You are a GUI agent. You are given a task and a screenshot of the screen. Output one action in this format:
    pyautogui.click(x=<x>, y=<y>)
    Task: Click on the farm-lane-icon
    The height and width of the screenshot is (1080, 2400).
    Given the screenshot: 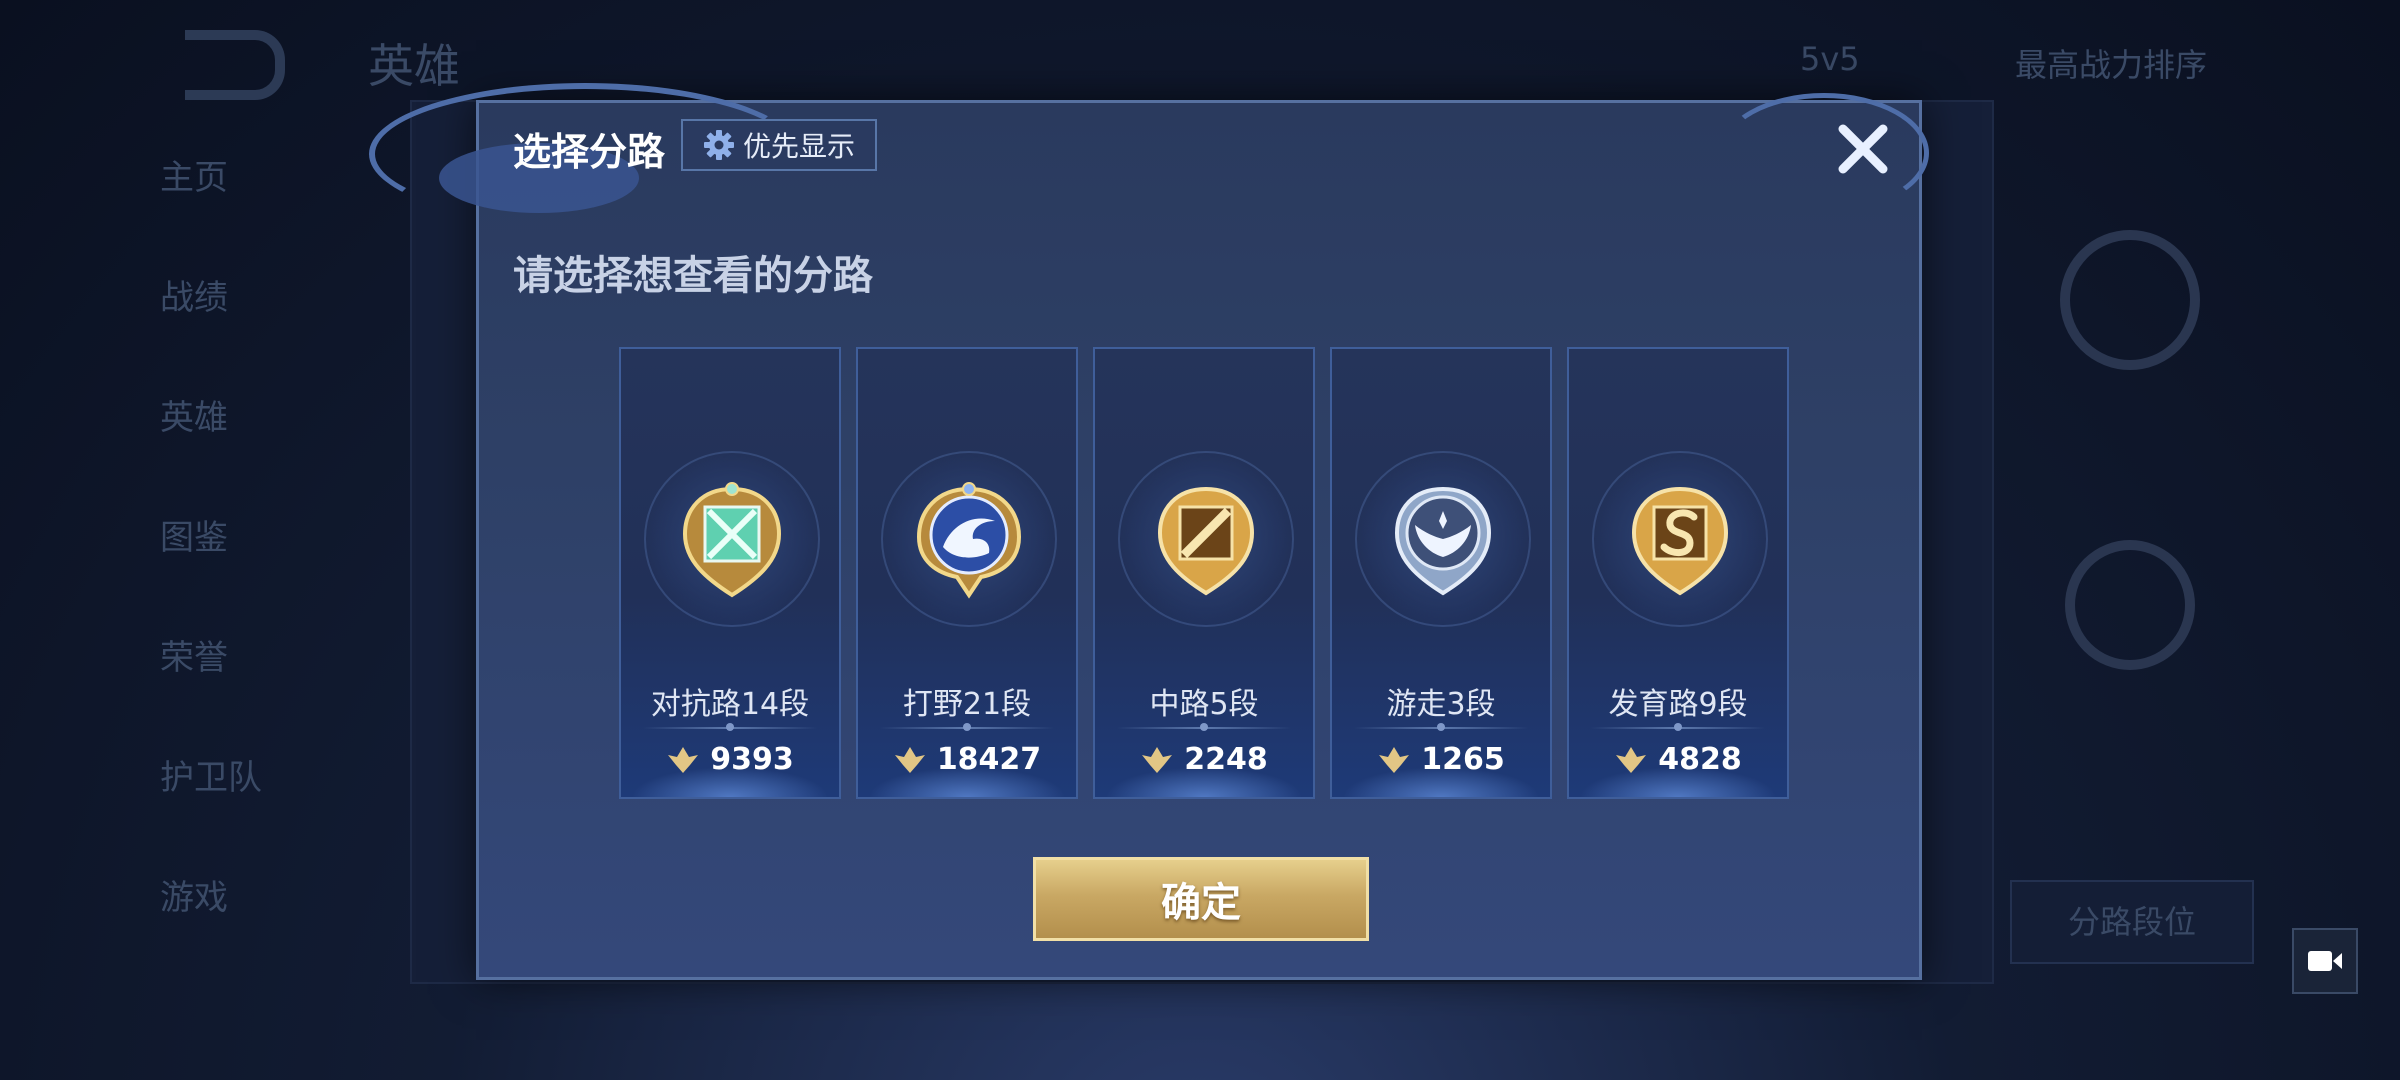 What is the action you would take?
    pyautogui.click(x=1680, y=541)
    